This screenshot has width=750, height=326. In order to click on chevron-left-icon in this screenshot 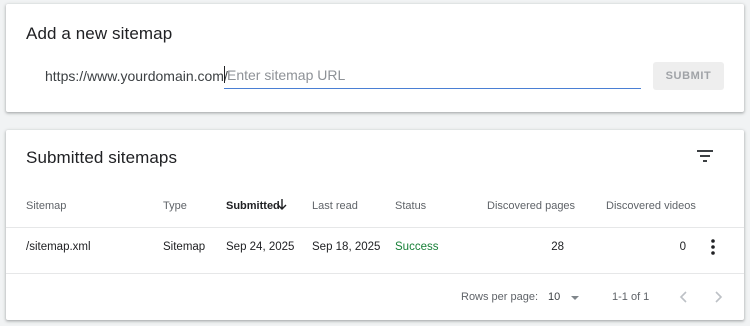, I will do `click(683, 297)`.